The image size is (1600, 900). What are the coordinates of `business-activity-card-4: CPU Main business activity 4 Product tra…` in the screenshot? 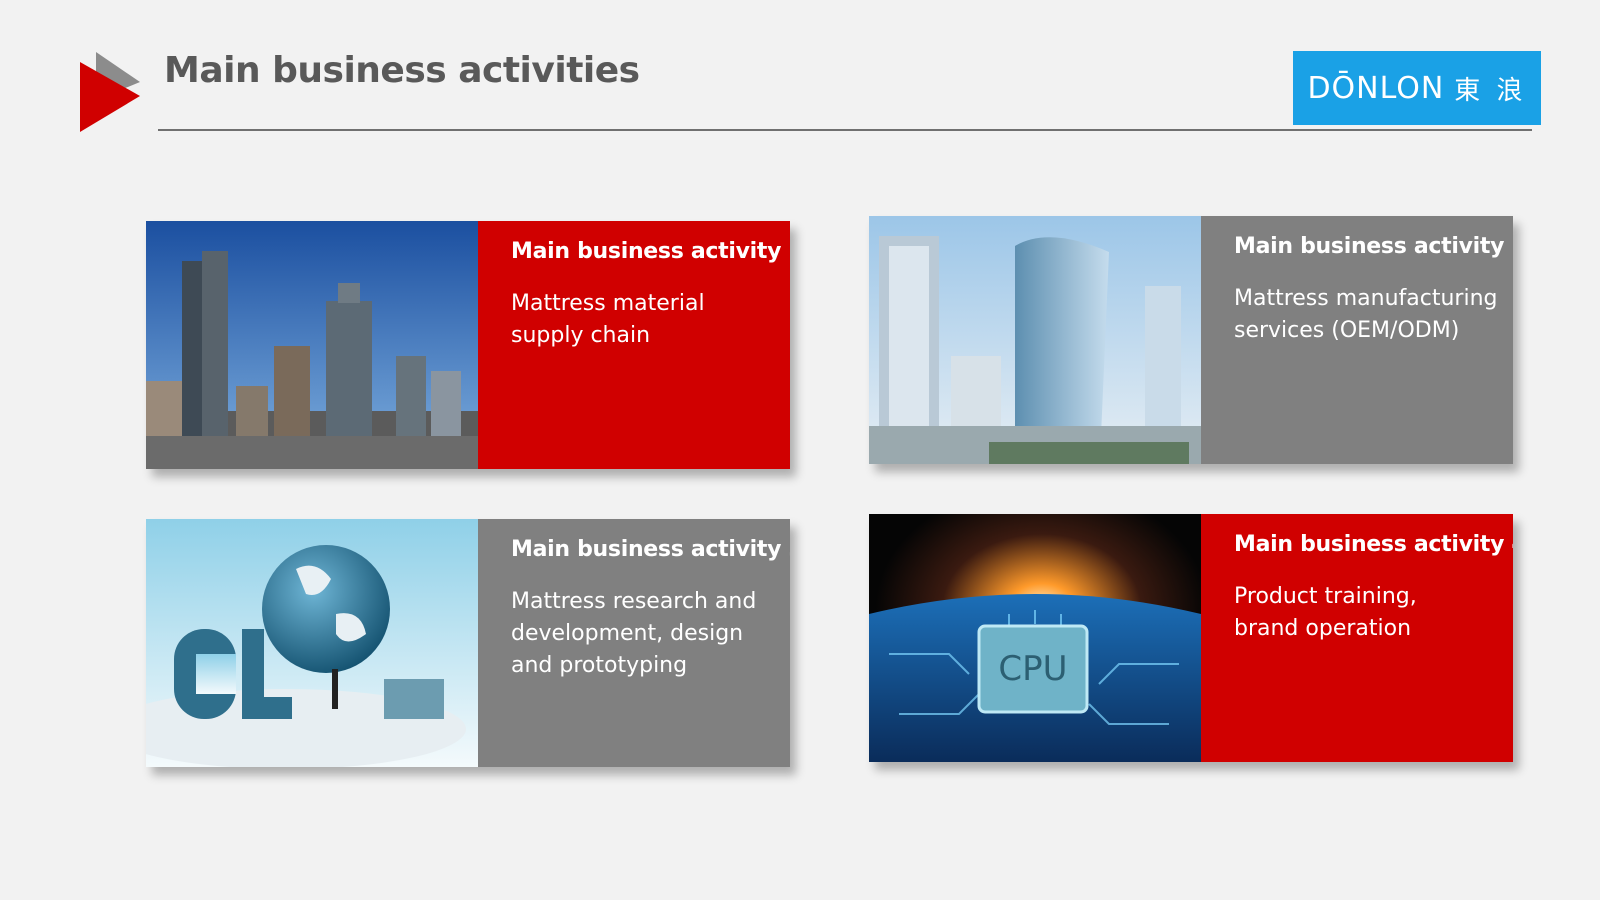 It's located at (1191, 638).